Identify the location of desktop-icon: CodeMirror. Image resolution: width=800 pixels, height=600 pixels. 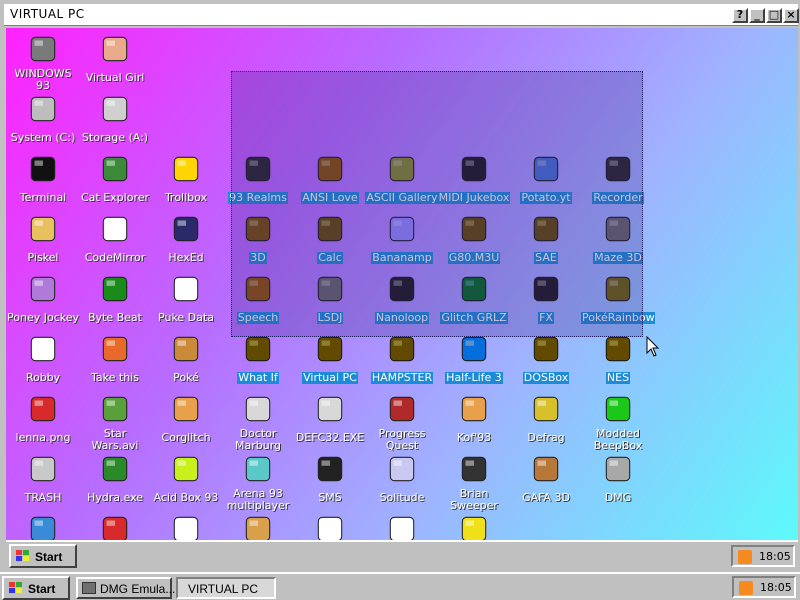
(115, 243).